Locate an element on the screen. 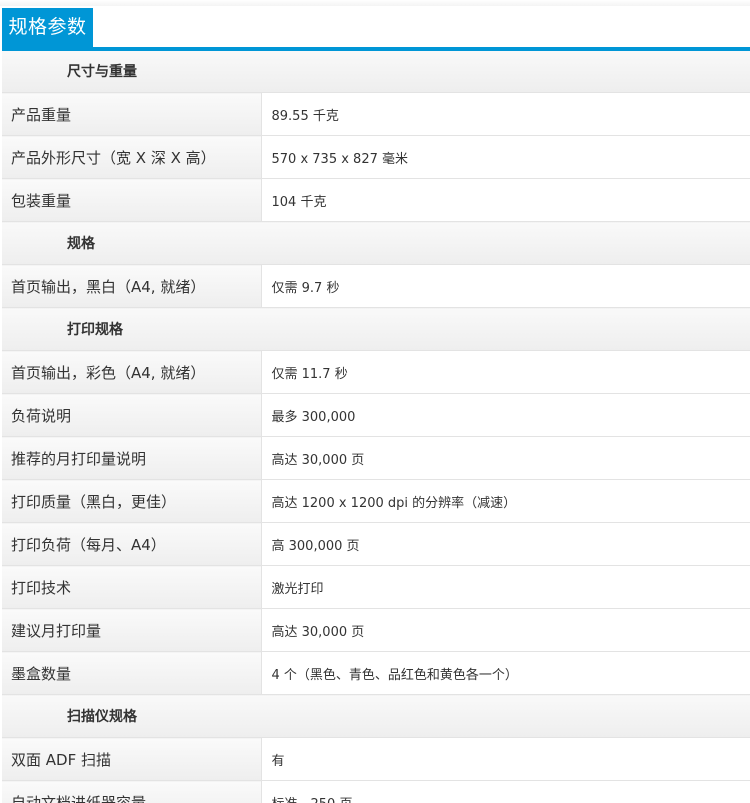 This screenshot has height=803, width=750. spec-label: 产品外形尺寸（宽 X 深 X 高） is located at coordinates (132, 157).